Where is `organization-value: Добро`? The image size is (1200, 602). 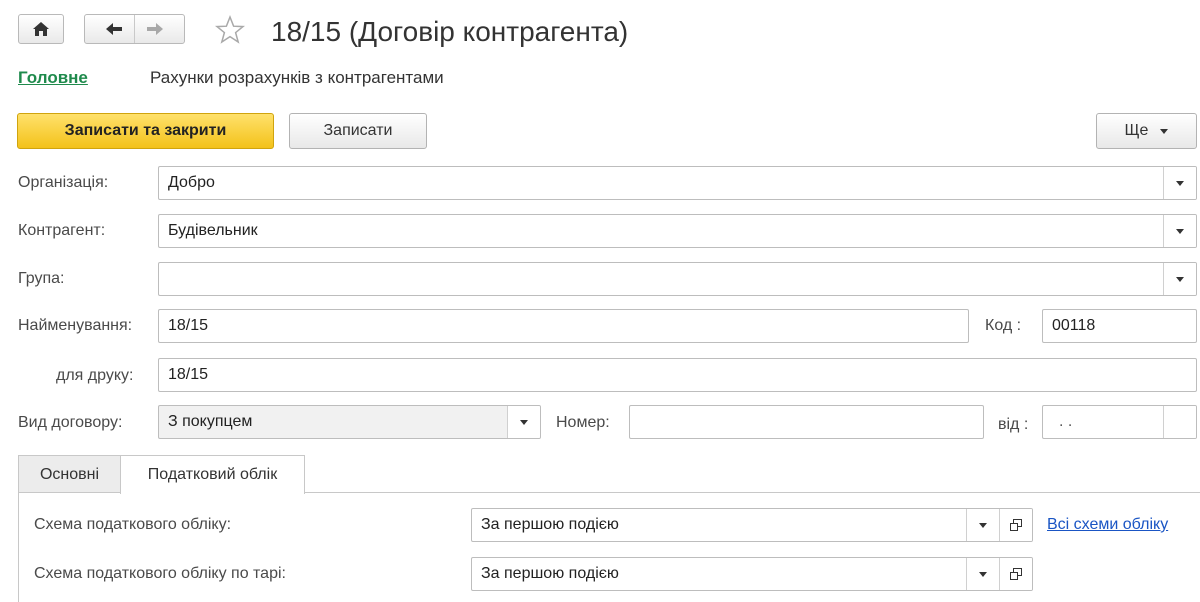
organization-value: Добро is located at coordinates (191, 182).